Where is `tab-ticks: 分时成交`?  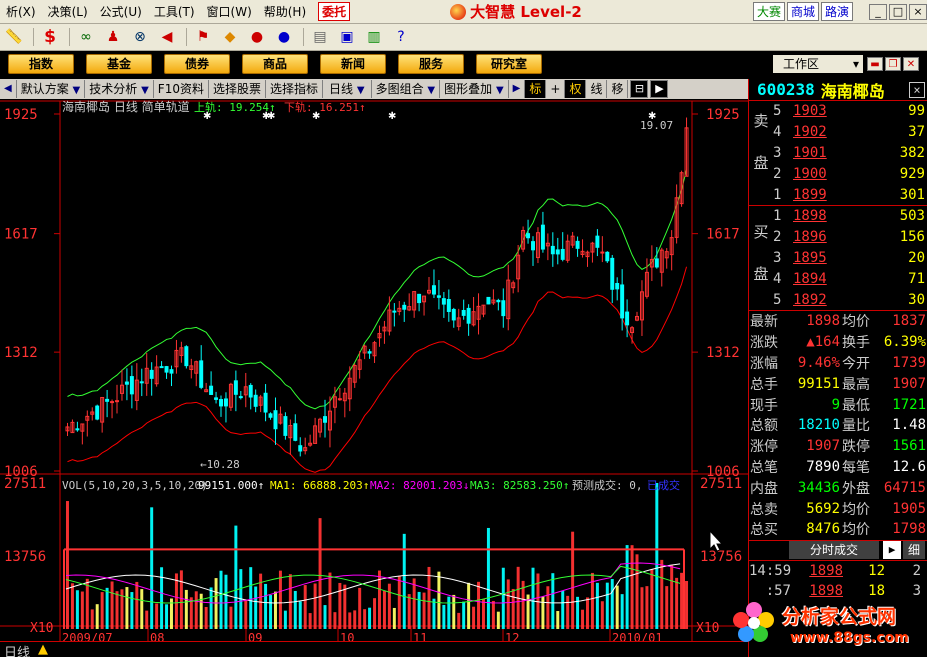
tab-ticks: 分时成交 is located at coordinates (834, 550).